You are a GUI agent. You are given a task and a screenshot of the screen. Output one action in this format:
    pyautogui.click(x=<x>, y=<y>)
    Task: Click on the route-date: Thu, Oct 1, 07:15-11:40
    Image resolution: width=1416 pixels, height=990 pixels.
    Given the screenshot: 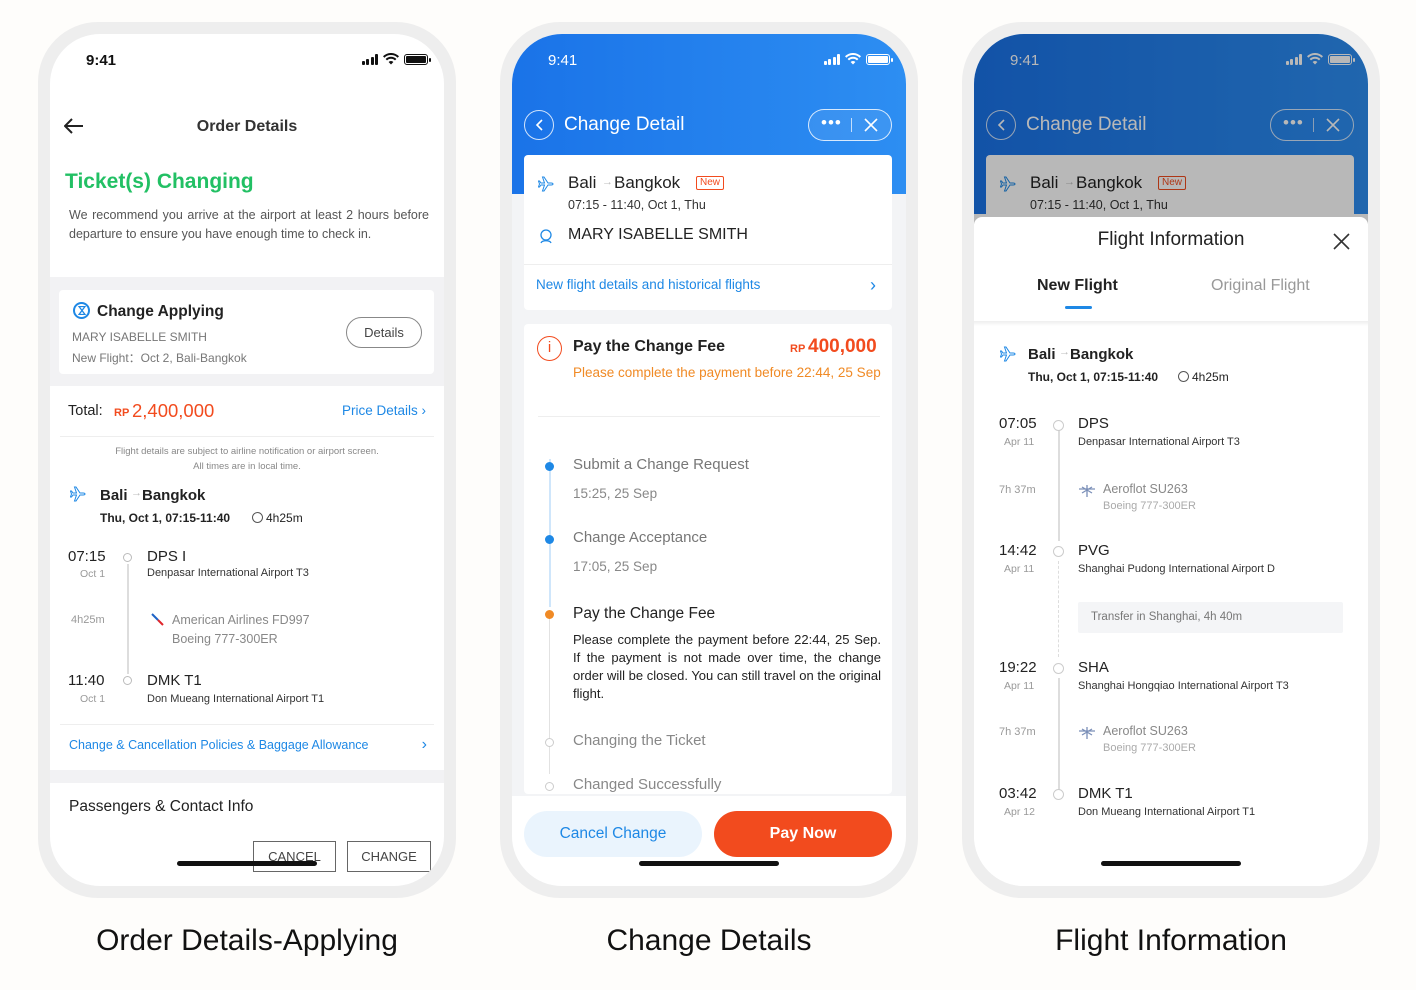 What is the action you would take?
    pyautogui.click(x=1093, y=377)
    